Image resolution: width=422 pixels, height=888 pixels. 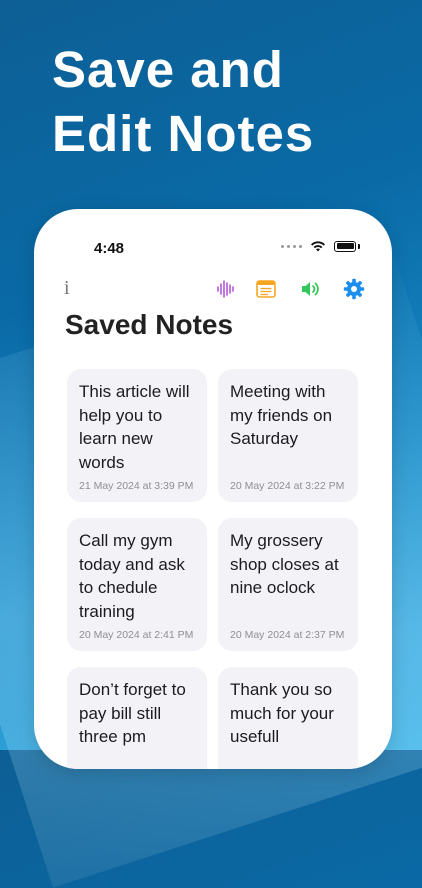 I want to click on wifi-icon, so click(x=318, y=246).